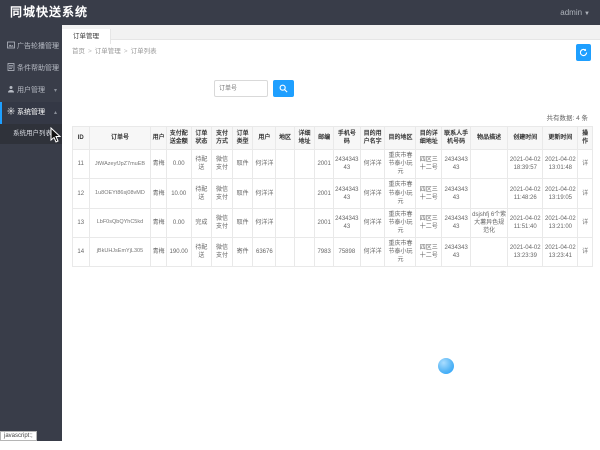 The image size is (600, 450). What do you see at coordinates (587, 14) in the screenshot?
I see `chevron-down-icon: ▼` at bounding box center [587, 14].